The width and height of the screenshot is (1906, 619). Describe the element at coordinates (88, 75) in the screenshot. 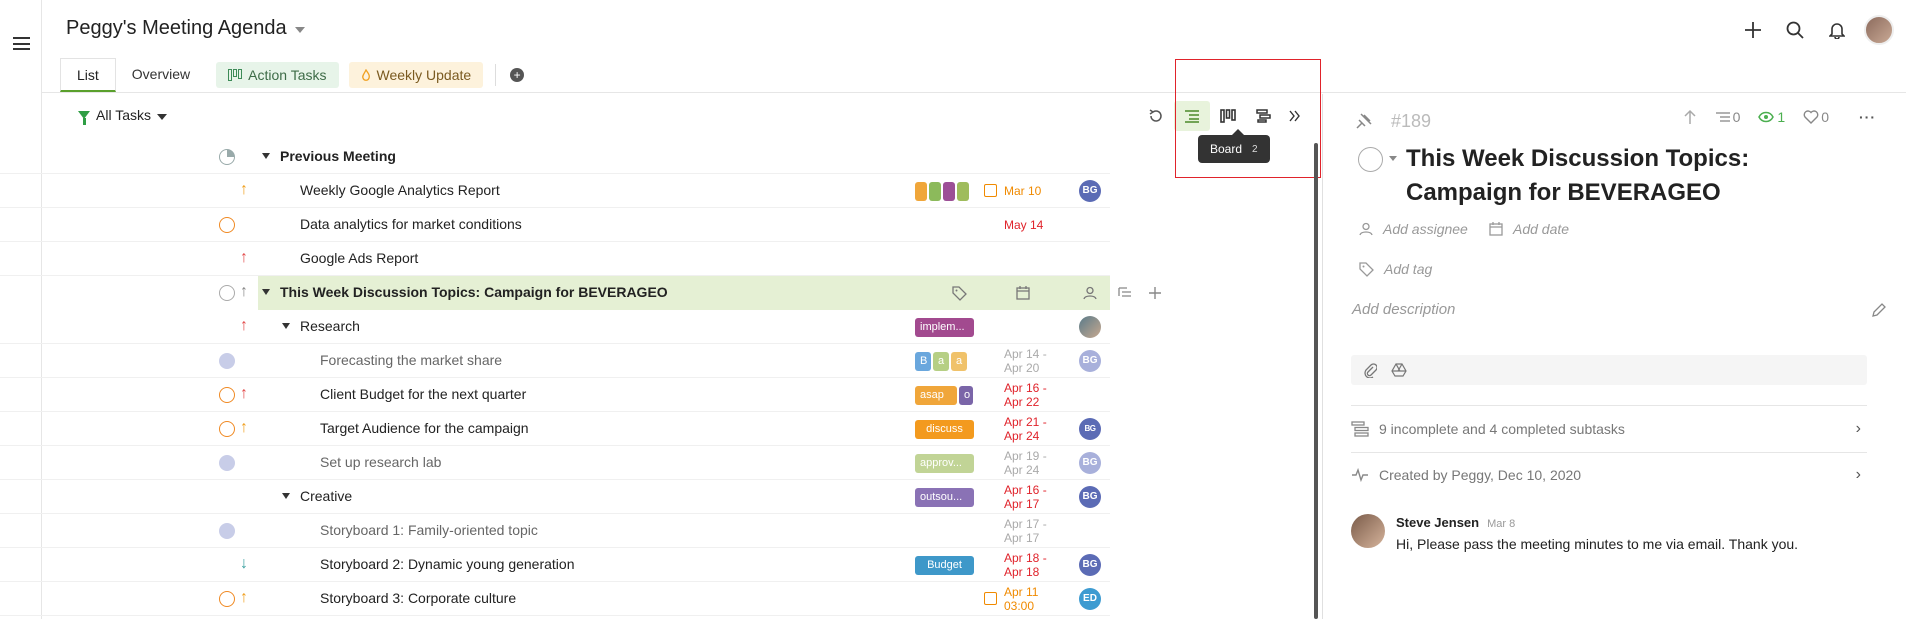

I see `tab-list: List` at that location.